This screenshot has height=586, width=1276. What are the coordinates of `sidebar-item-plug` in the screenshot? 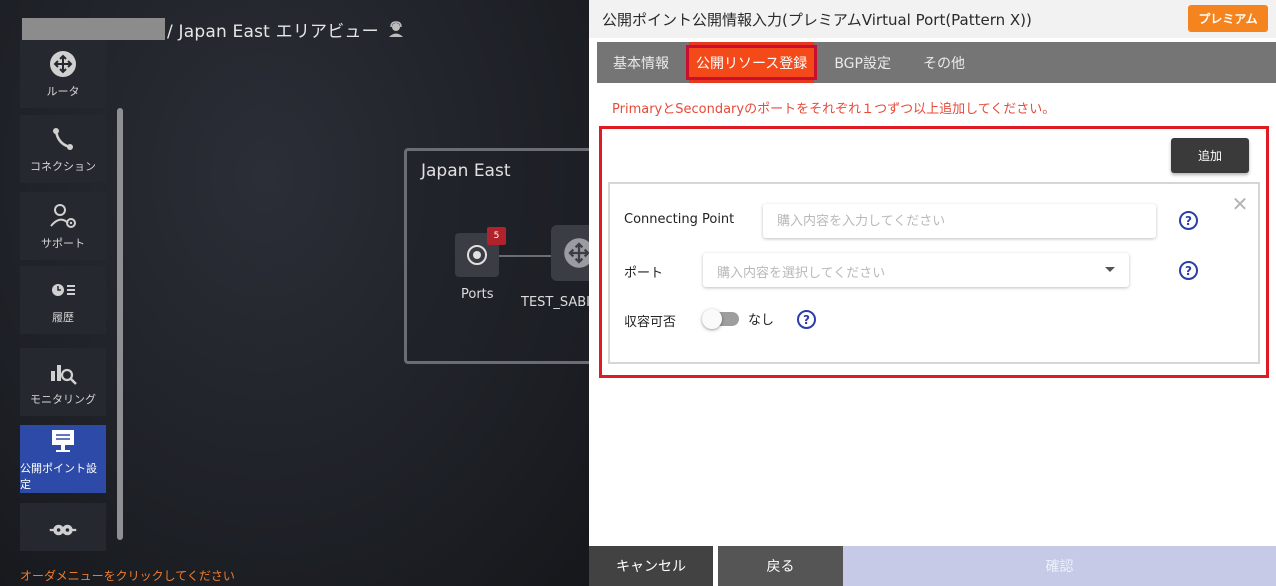 It's located at (63, 527).